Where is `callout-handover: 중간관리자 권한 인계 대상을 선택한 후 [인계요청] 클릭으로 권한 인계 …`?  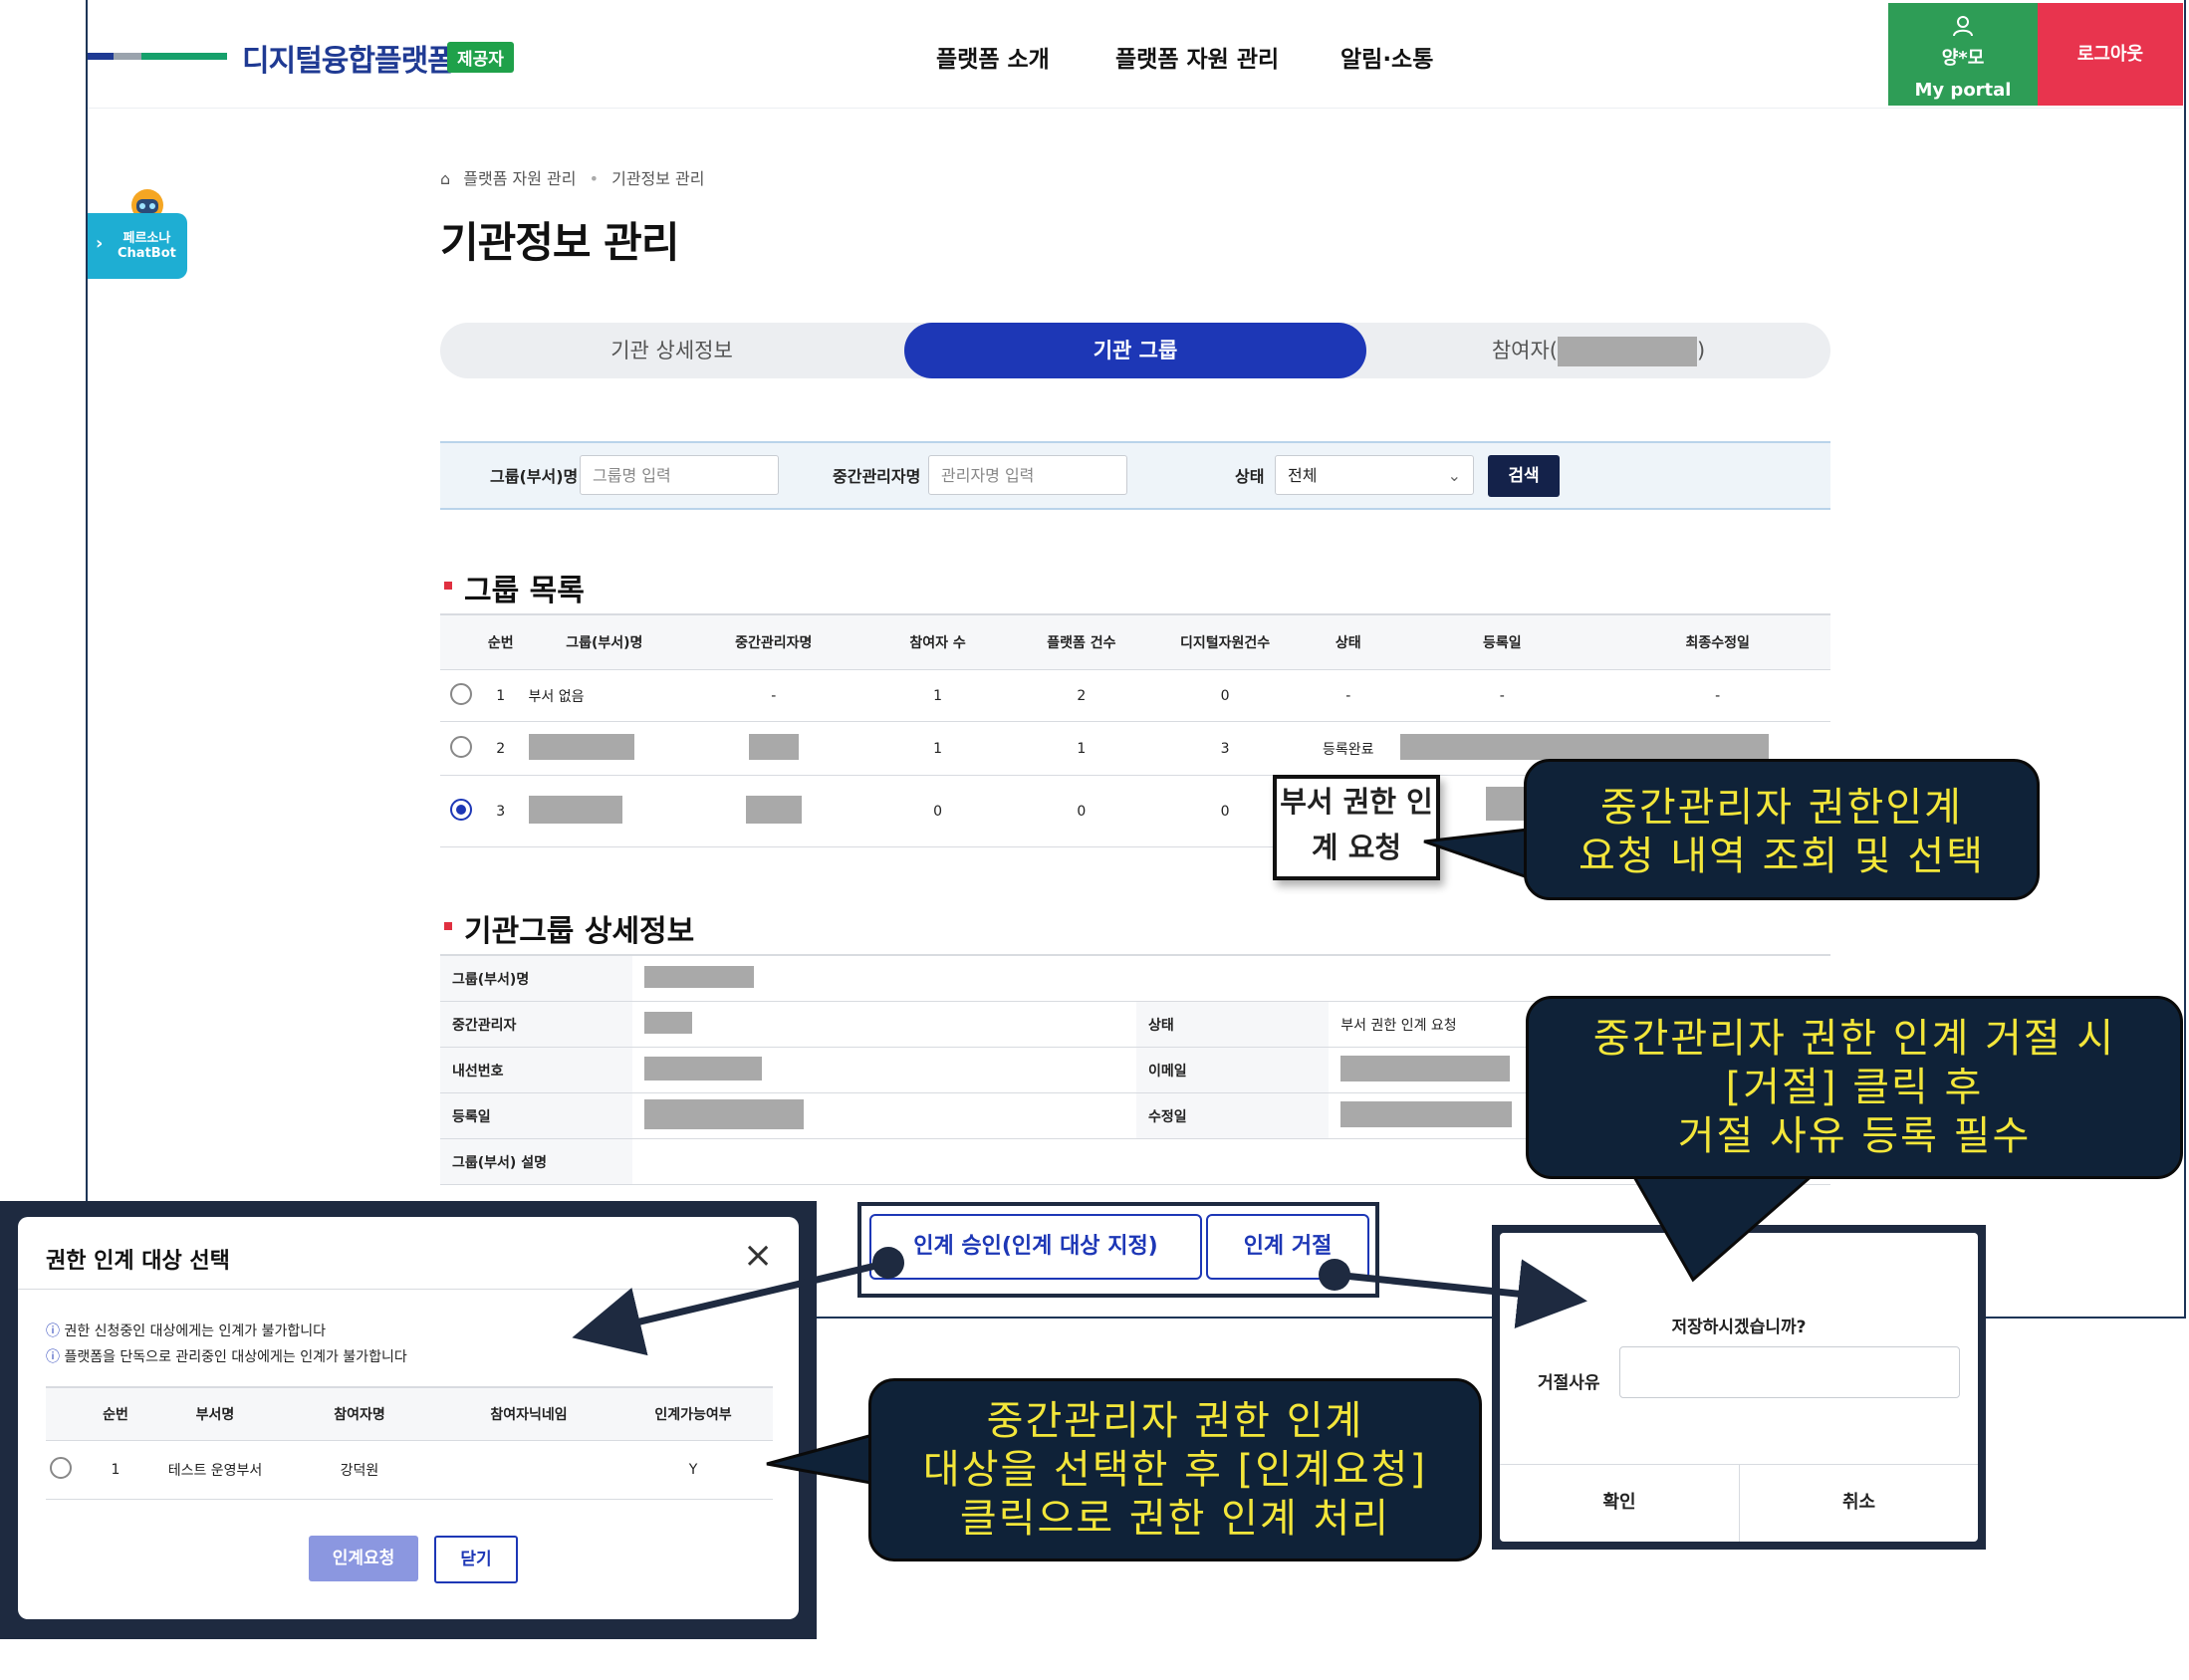 callout-handover: 중간관리자 권한 인계 대상을 선택한 후 [인계요청] 클릭으로 권한 인계 … is located at coordinates (1175, 1469).